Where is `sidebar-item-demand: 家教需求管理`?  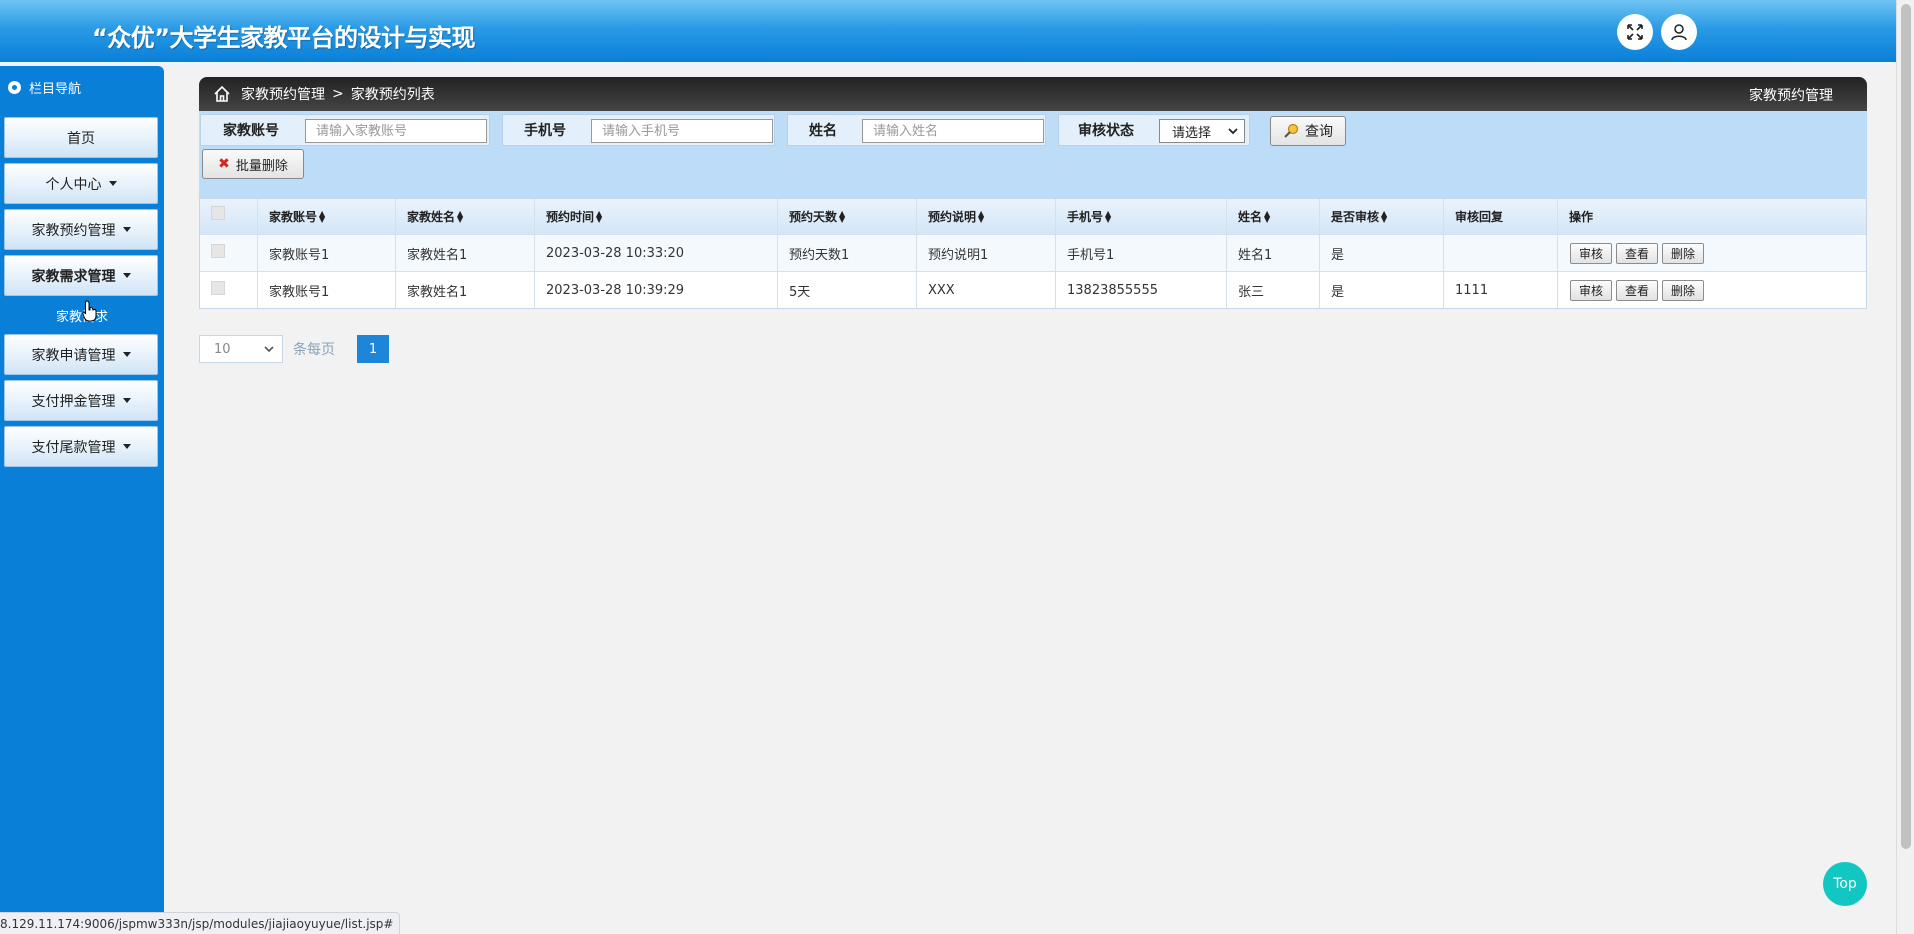
sidebar-item-demand: 家教需求管理 is located at coordinates (81, 275).